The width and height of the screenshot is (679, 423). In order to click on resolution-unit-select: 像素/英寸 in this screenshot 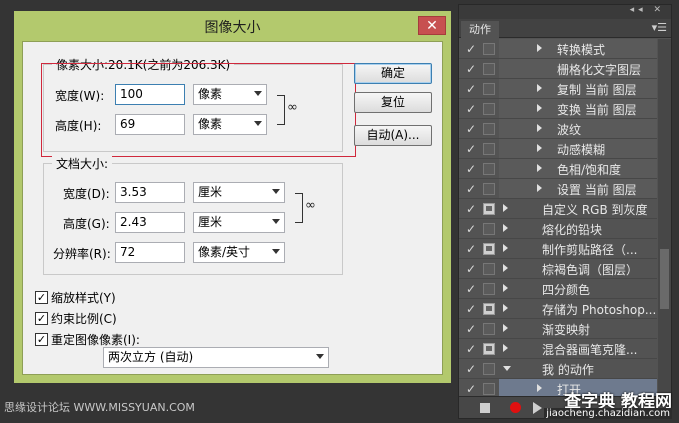, I will do `click(239, 252)`.